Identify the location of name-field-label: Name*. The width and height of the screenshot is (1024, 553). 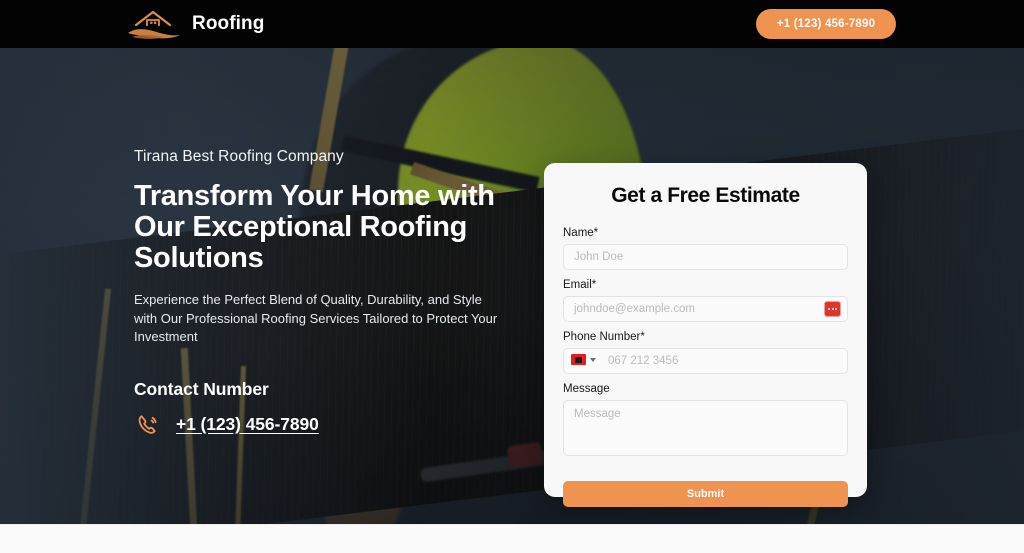
(581, 233).